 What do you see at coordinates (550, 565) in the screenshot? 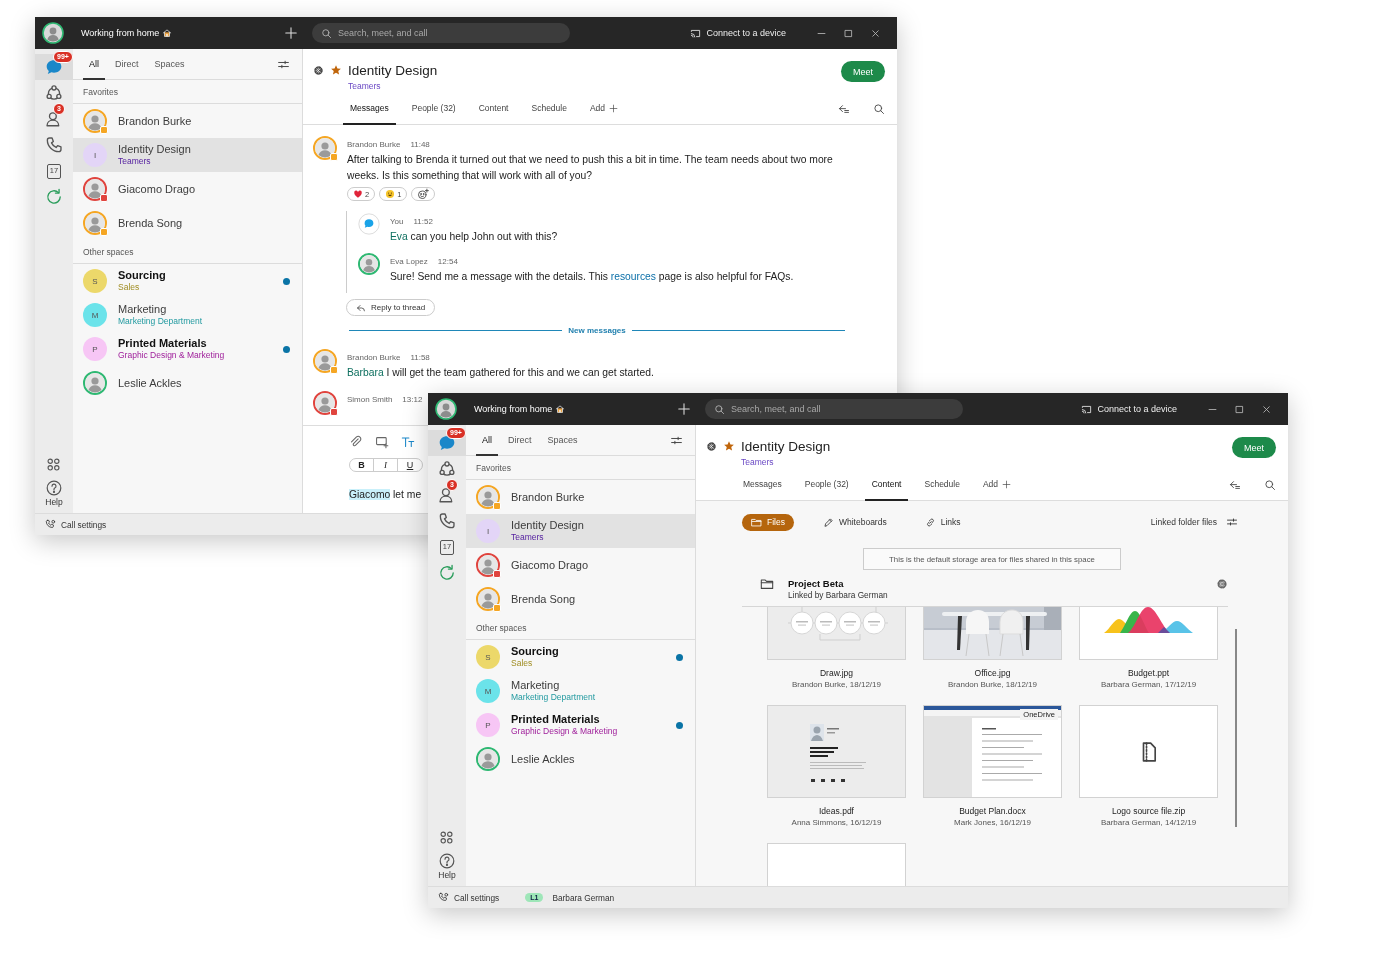
I see `space-name: Giacomo Drago` at bounding box center [550, 565].